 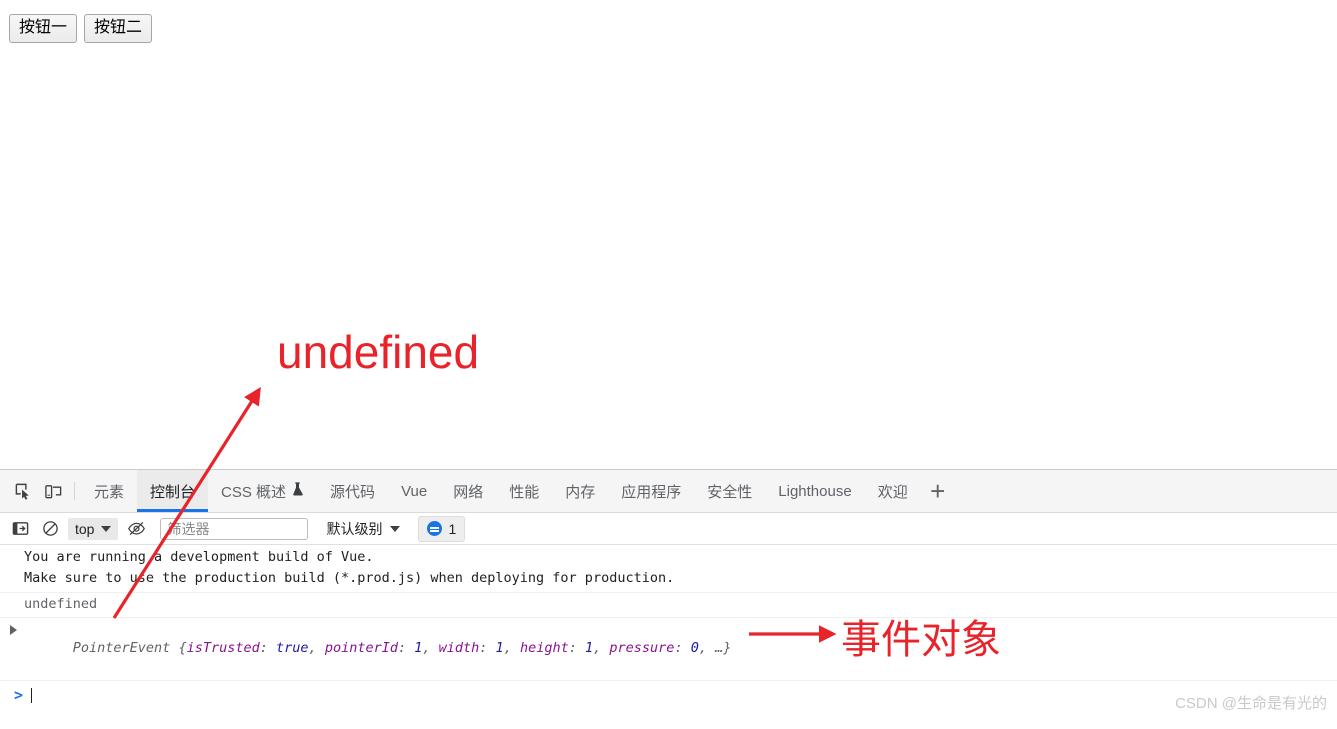 What do you see at coordinates (452, 528) in the screenshot?
I see `message-count-value: 1` at bounding box center [452, 528].